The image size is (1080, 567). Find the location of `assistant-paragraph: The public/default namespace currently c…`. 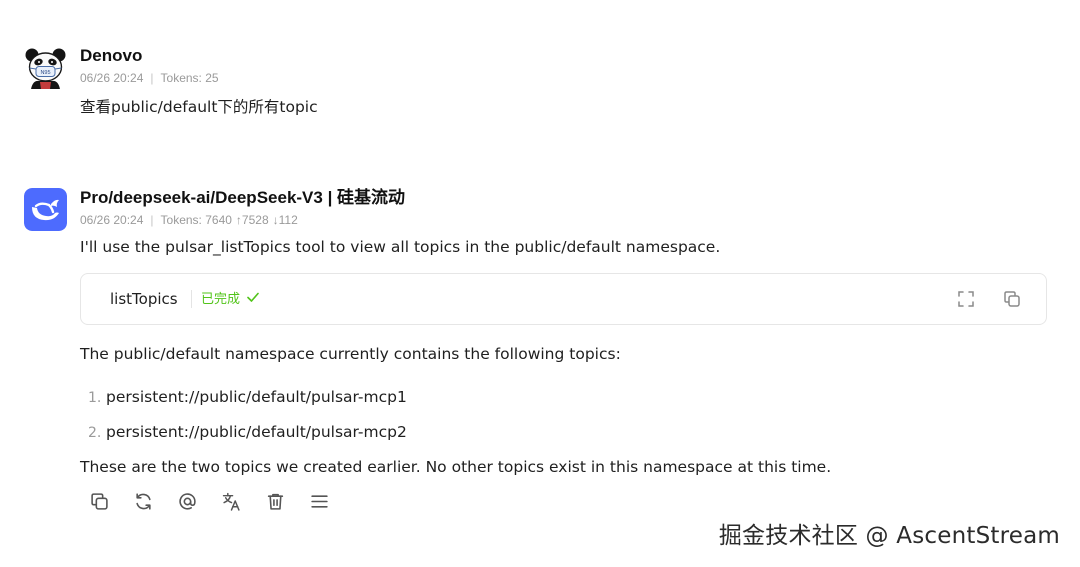

assistant-paragraph: The public/default namespace currently c… is located at coordinates (350, 354).